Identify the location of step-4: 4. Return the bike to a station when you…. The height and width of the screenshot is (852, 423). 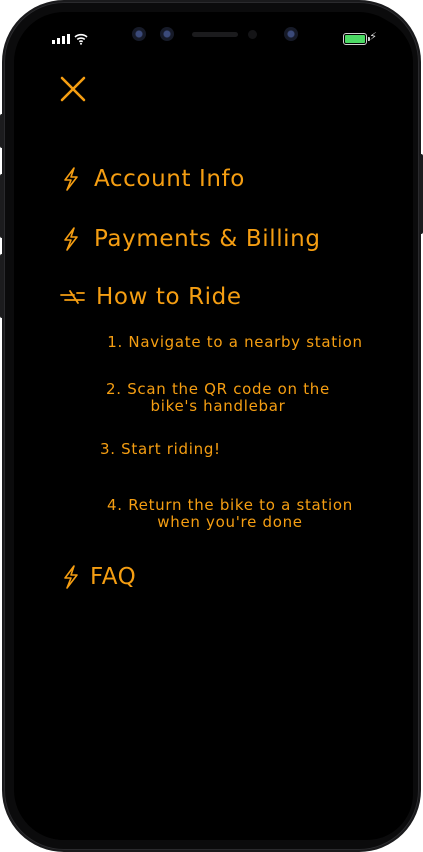
(230, 514).